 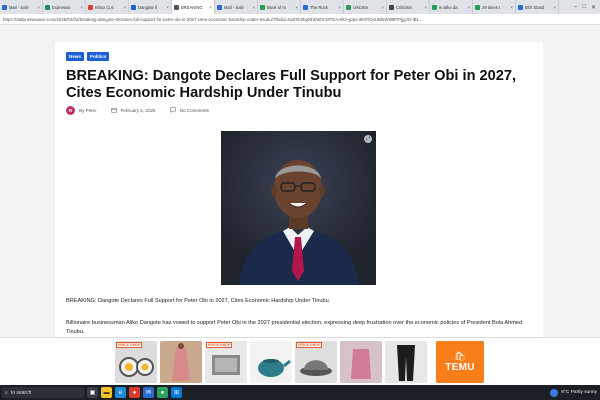 What do you see at coordinates (460, 367) in the screenshot?
I see `temu-brand-text: TEMU` at bounding box center [460, 367].